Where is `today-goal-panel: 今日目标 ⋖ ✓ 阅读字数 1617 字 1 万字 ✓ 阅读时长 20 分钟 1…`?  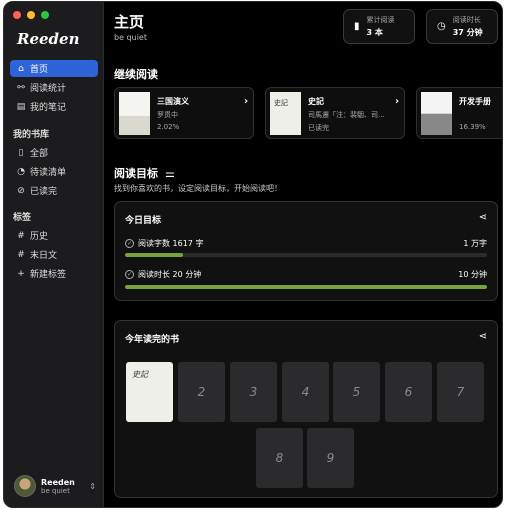 today-goal-panel: 今日目标 ⋖ ✓ 阅读字数 1617 字 1 万字 ✓ 阅读时长 20 分钟 1… is located at coordinates (306, 251).